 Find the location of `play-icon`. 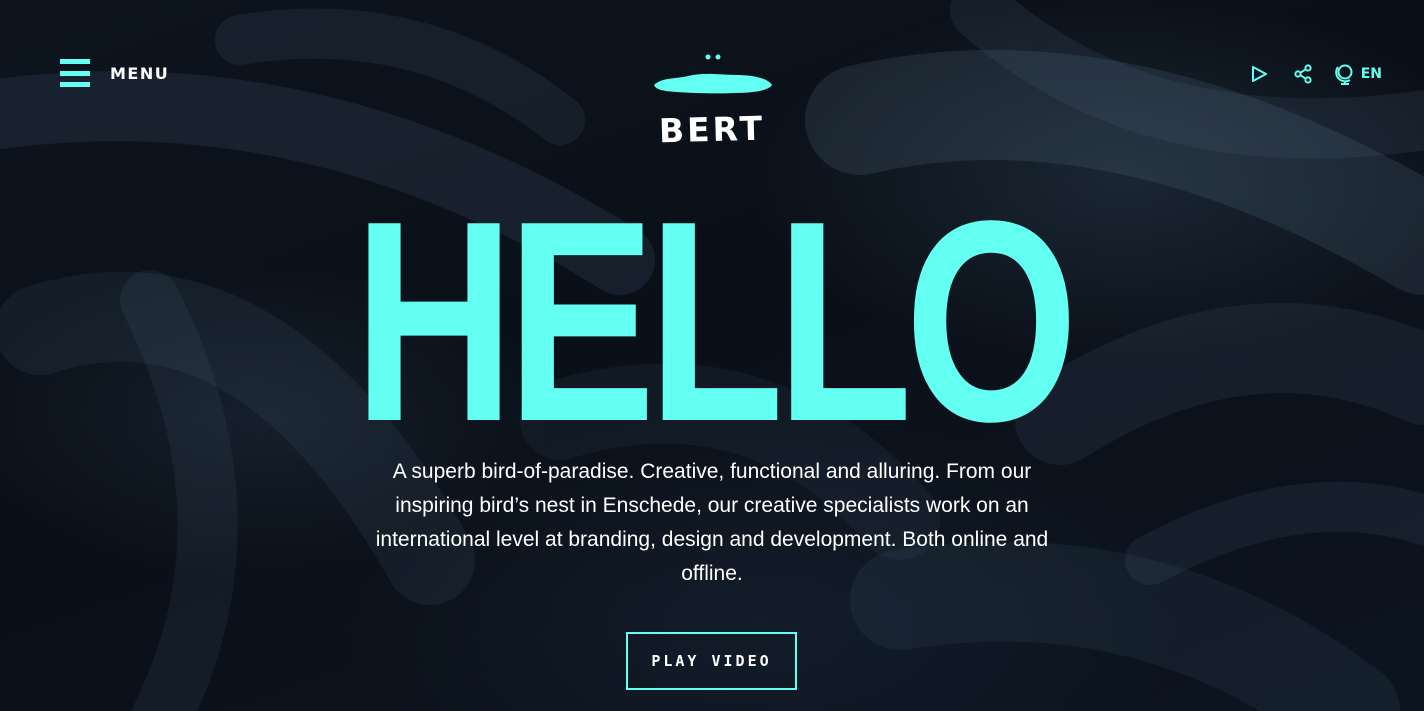

play-icon is located at coordinates (1259, 74).